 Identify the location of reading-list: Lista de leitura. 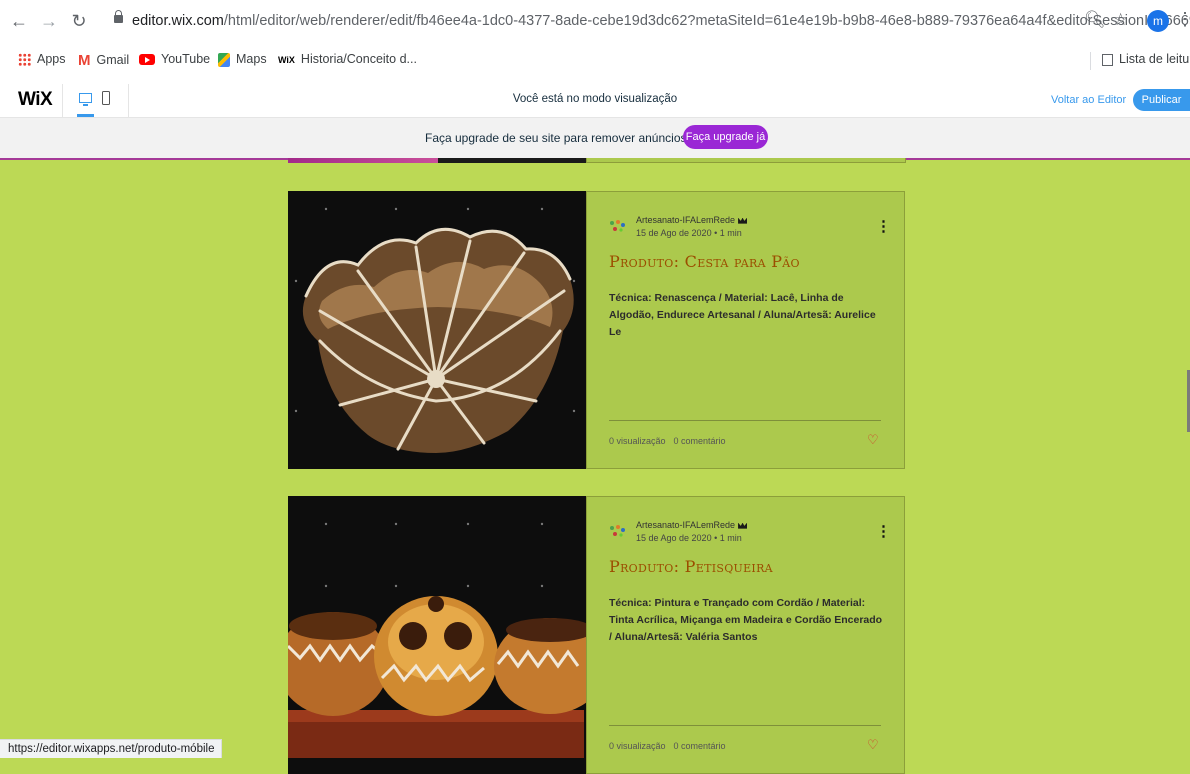
(1146, 59).